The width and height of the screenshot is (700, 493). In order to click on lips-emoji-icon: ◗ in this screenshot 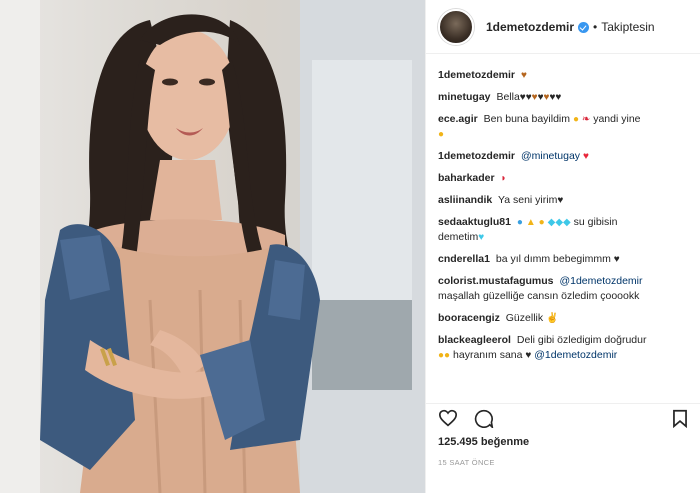, I will do `click(503, 178)`.